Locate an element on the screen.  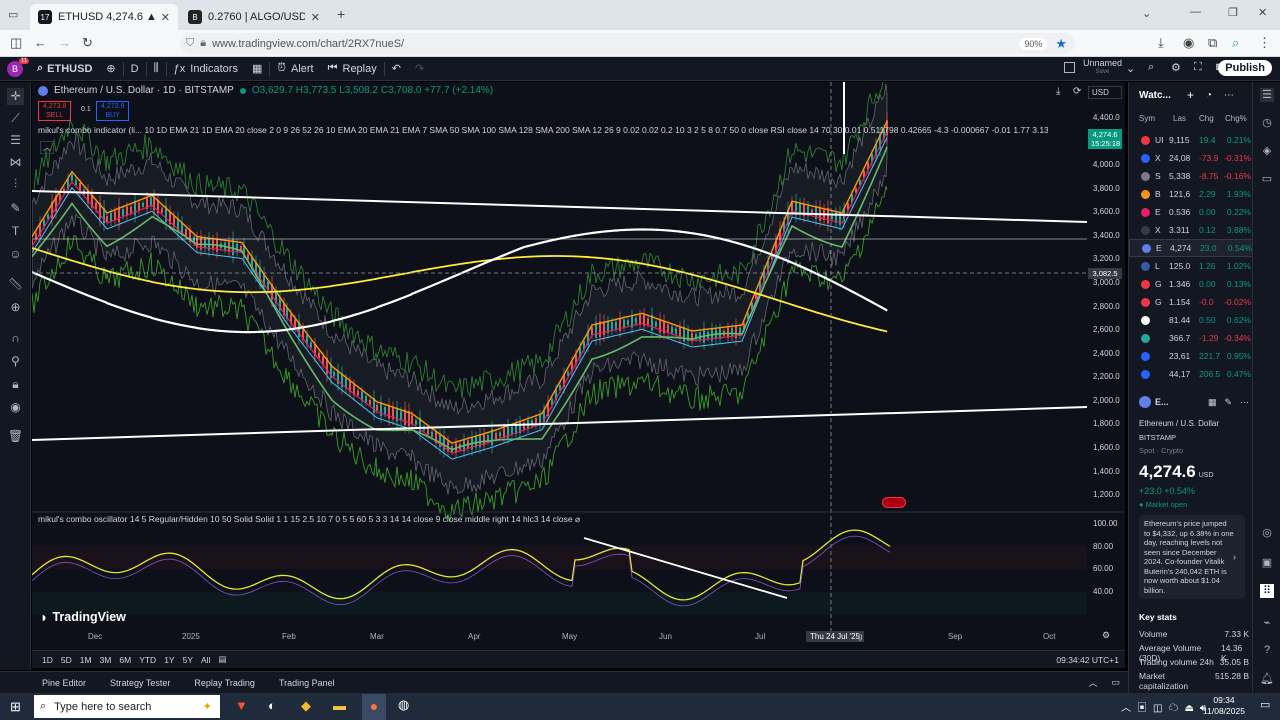
taskbar-search: ⌕ Type here to search ✦ is located at coordinates (127, 706).